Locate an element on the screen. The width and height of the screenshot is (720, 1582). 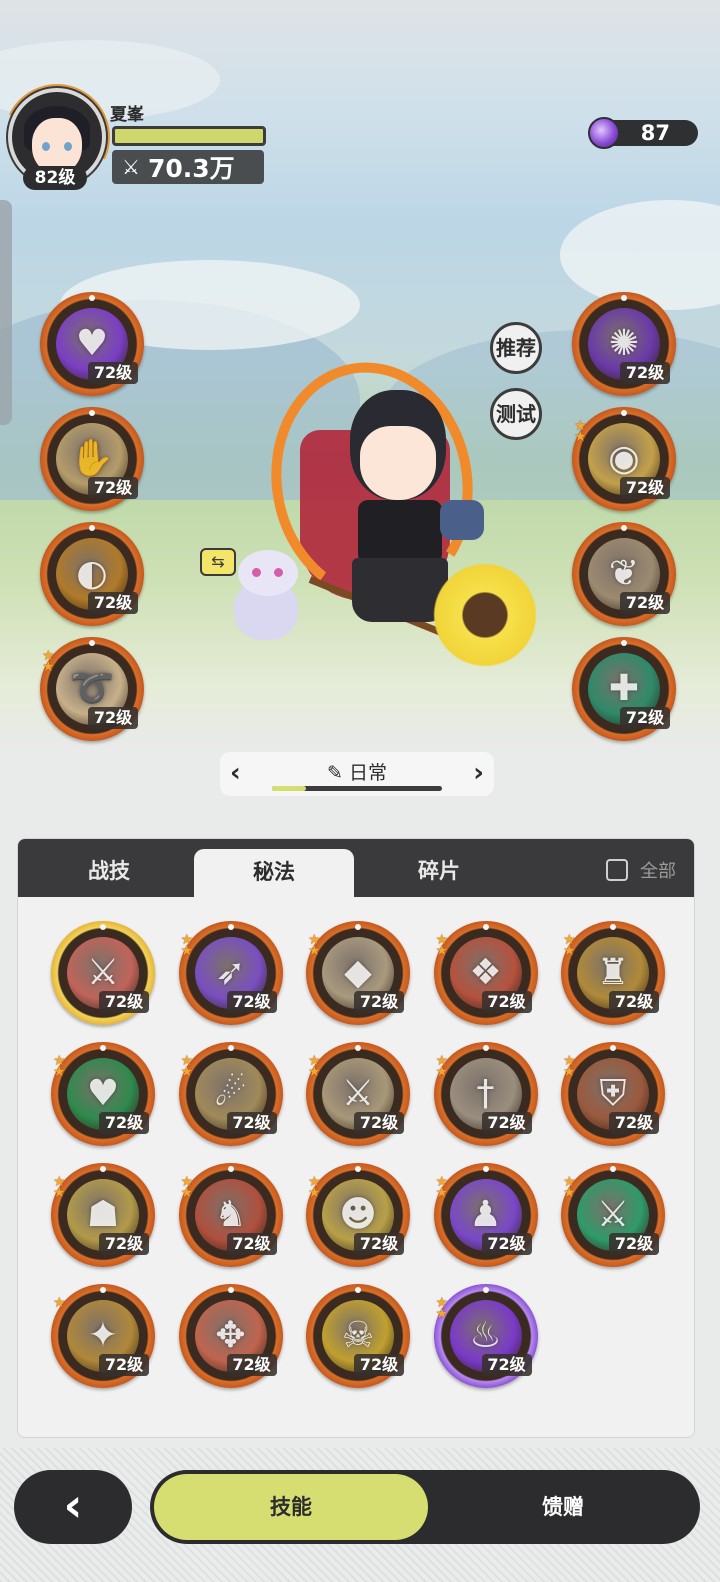
chevron-left-icon: ‹ is located at coordinates (73, 1505).